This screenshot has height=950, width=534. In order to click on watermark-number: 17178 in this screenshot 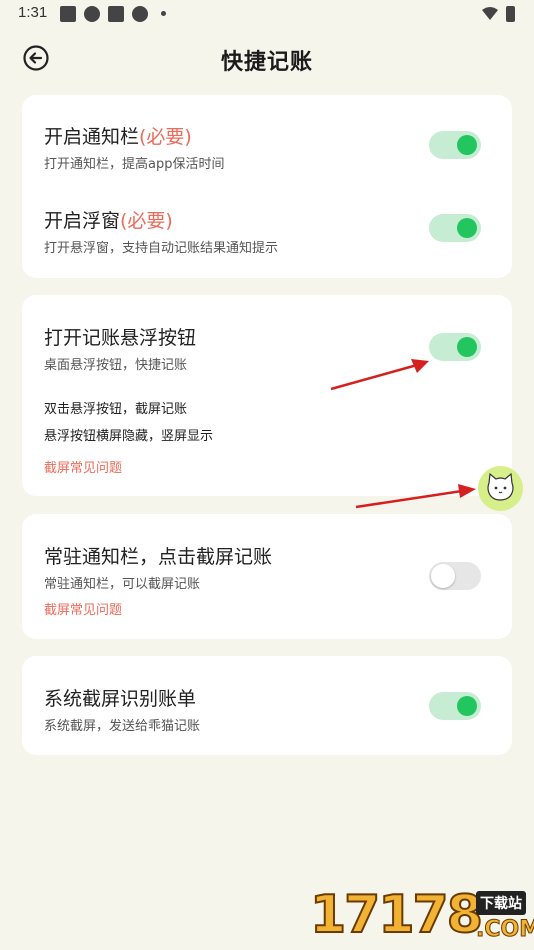, I will do `click(396, 915)`.